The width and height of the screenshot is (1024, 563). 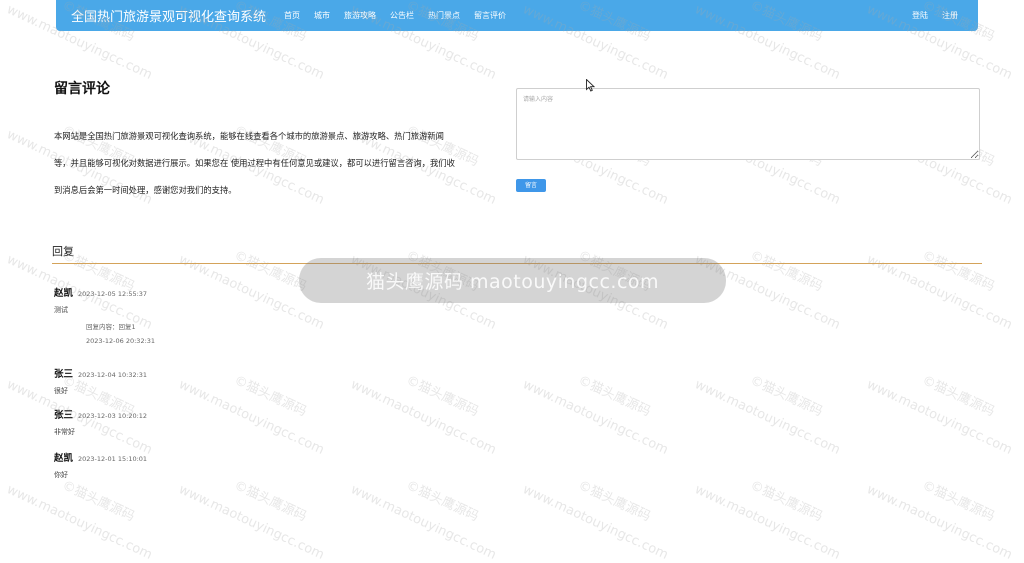 What do you see at coordinates (322, 15) in the screenshot?
I see `nav-city: 城市` at bounding box center [322, 15].